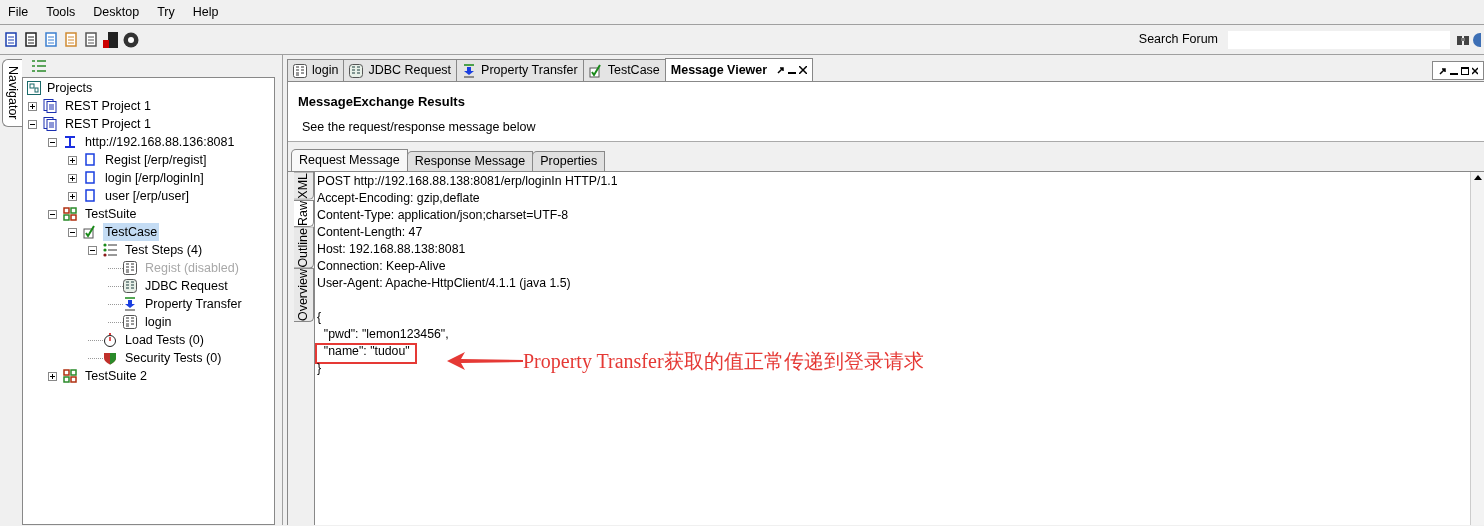  What do you see at coordinates (164, 250) in the screenshot?
I see `tree-item: Test Steps (4)` at bounding box center [164, 250].